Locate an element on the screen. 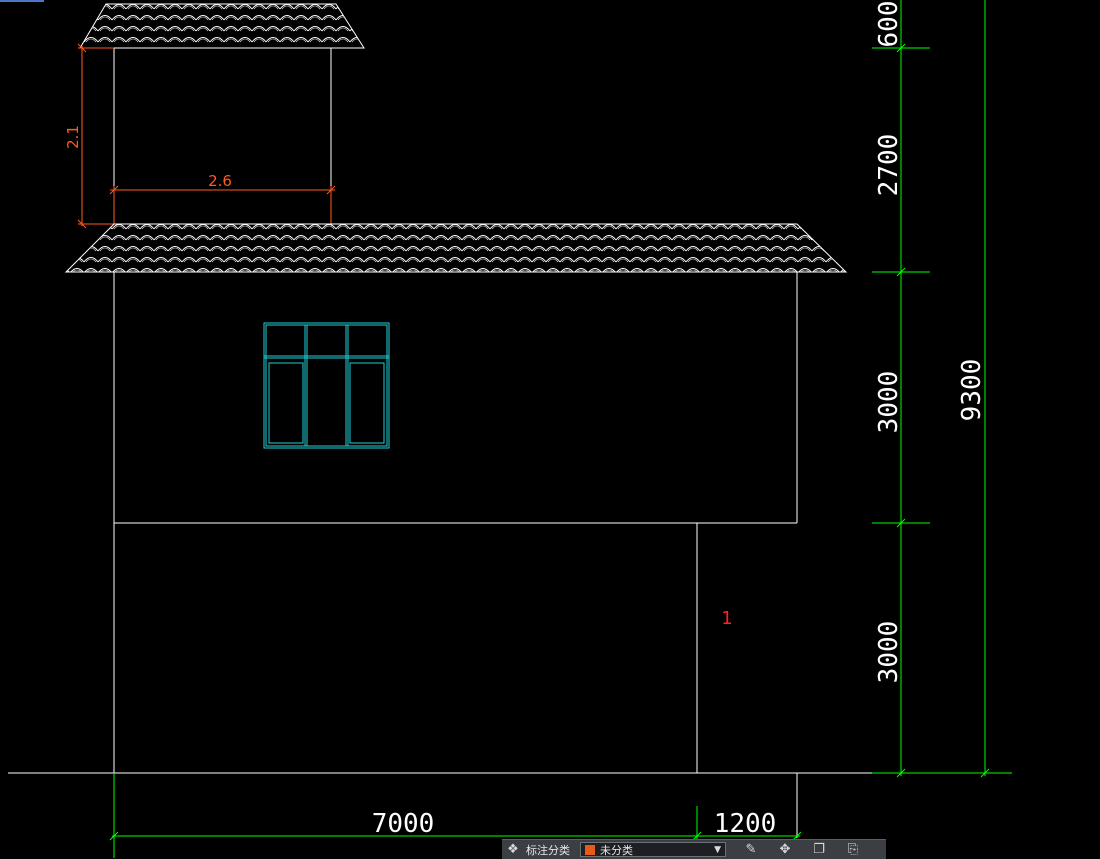 Image resolution: width=1100 pixels, height=859 pixels. dim-3000-lower: 3000 is located at coordinates (889, 652).